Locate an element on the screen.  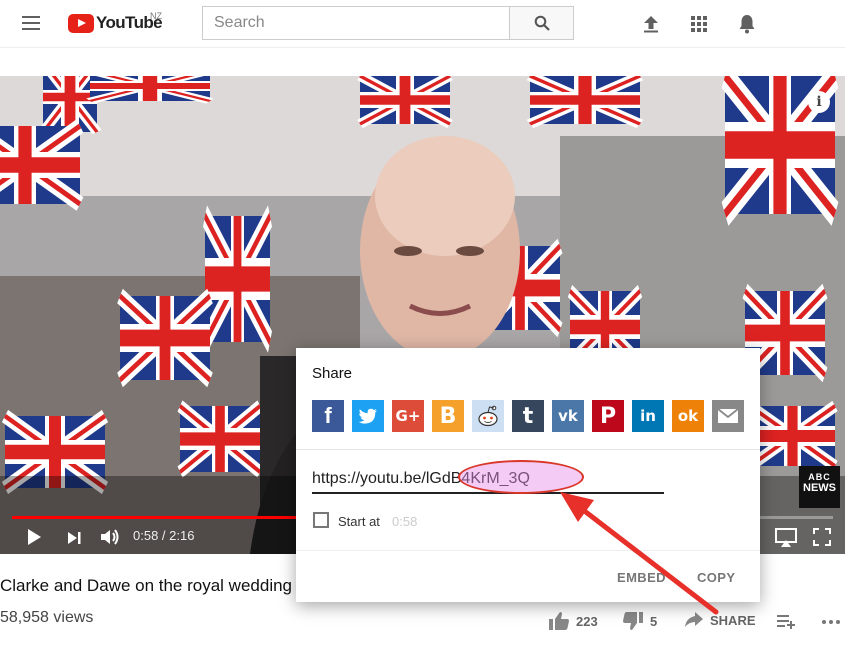
google-plus-share-icon: G+ is located at coordinates (408, 416).